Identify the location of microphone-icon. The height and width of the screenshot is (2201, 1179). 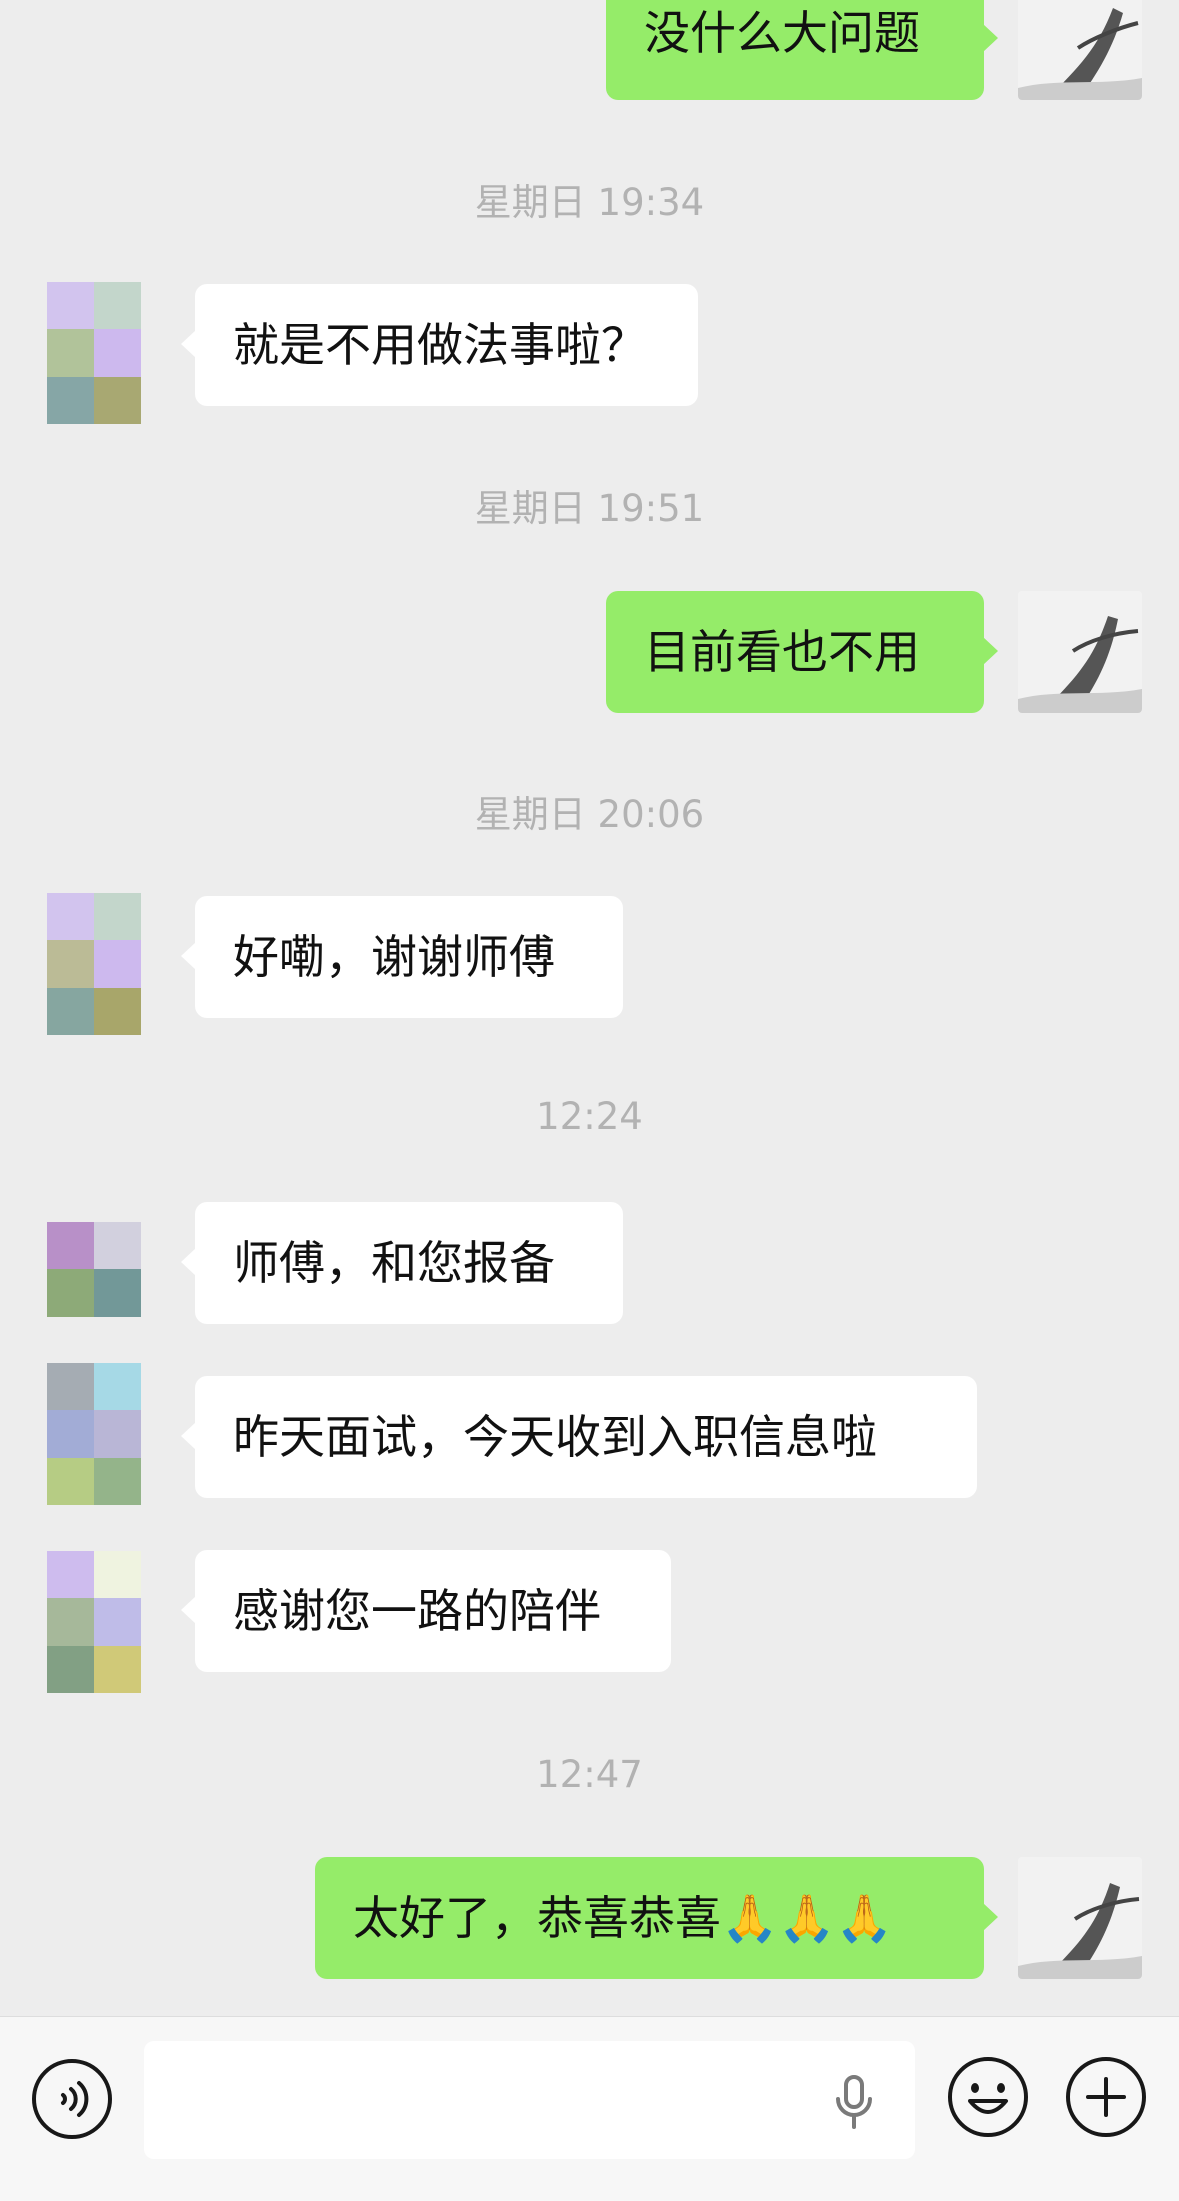
(854, 2102).